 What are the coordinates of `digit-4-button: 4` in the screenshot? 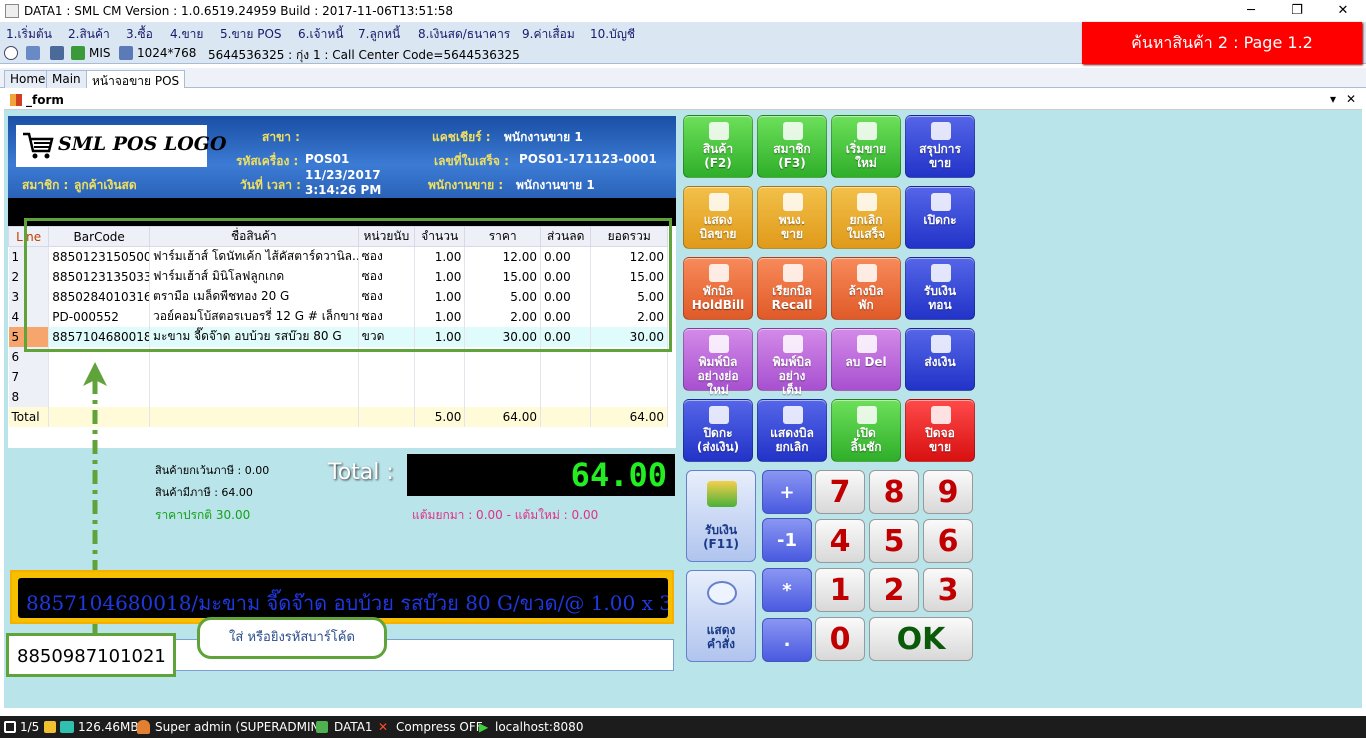 It's located at (840, 541).